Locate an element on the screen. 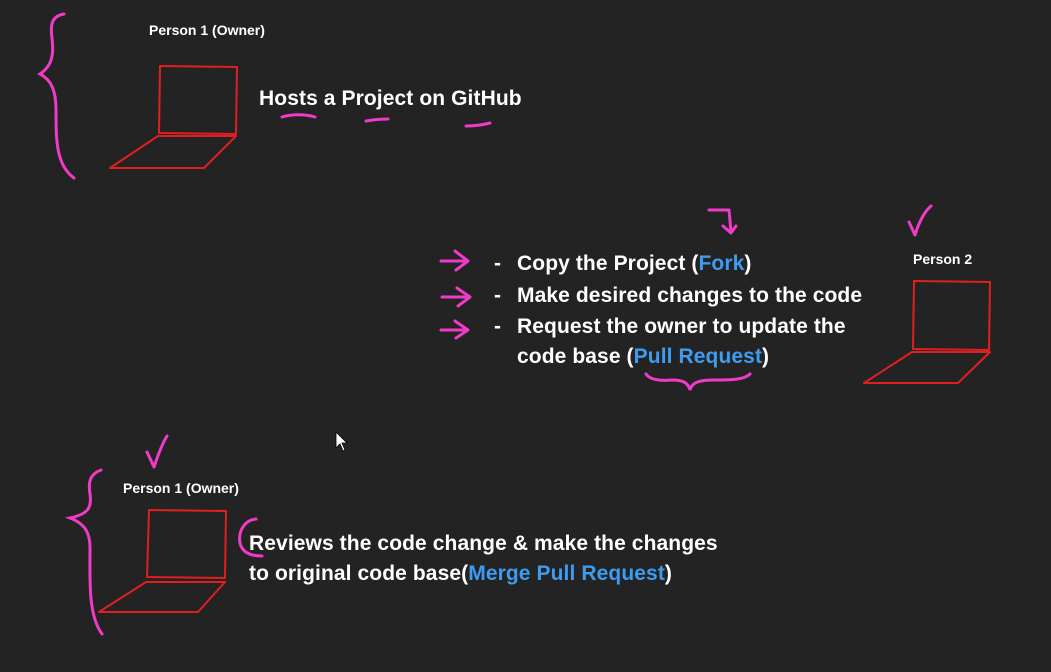  merge-pull-request-keyword: Merge Pull Request is located at coordinates (566, 573).